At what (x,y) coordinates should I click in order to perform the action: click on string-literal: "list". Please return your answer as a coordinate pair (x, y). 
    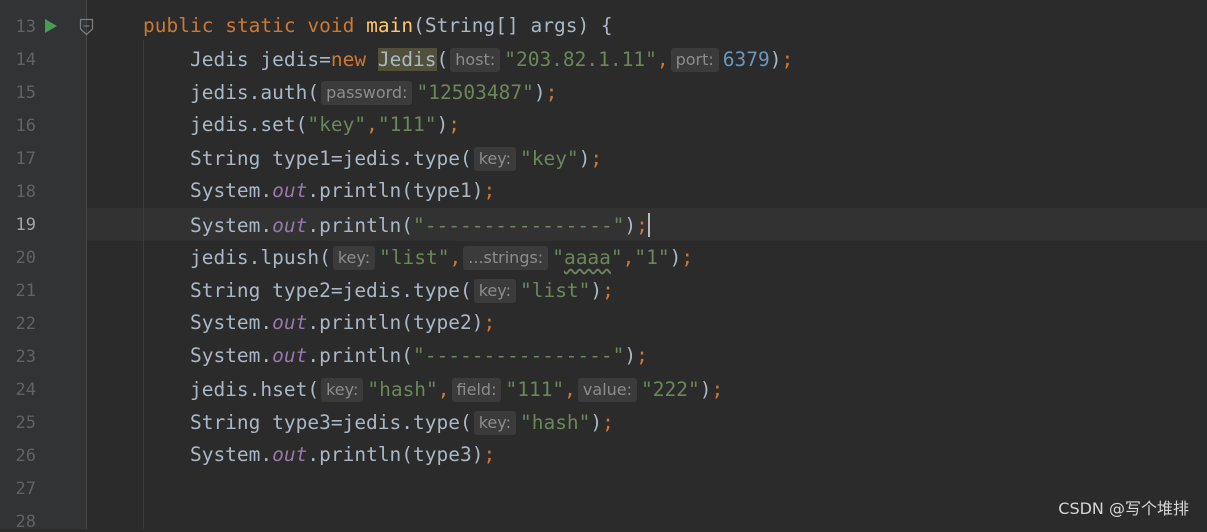
    Looking at the image, I should click on (555, 290).